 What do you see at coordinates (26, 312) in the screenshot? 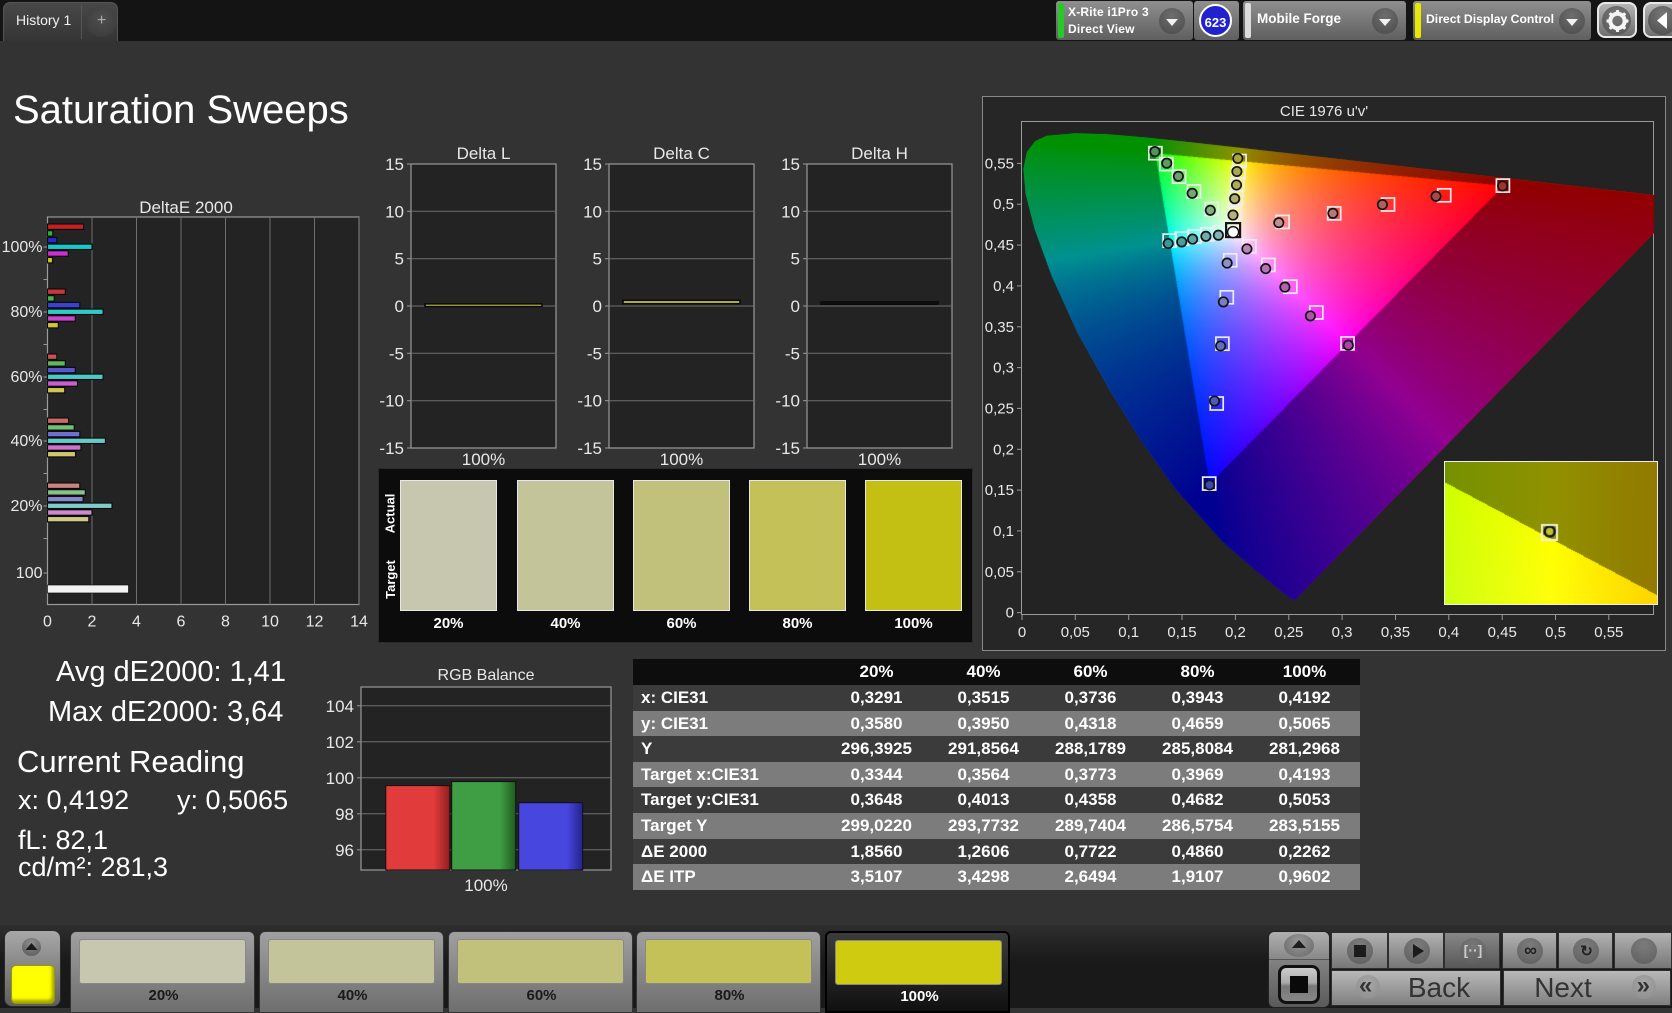
I see `svg-text: 80%` at bounding box center [26, 312].